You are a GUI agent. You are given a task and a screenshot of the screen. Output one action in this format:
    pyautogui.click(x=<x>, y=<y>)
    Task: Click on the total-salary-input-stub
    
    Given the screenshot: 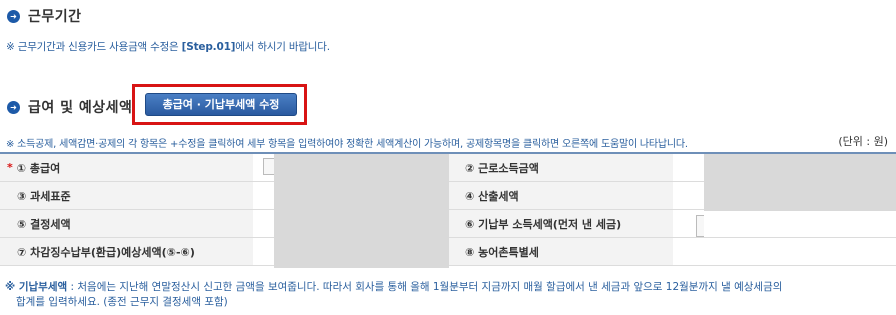 What is the action you would take?
    pyautogui.click(x=268, y=166)
    